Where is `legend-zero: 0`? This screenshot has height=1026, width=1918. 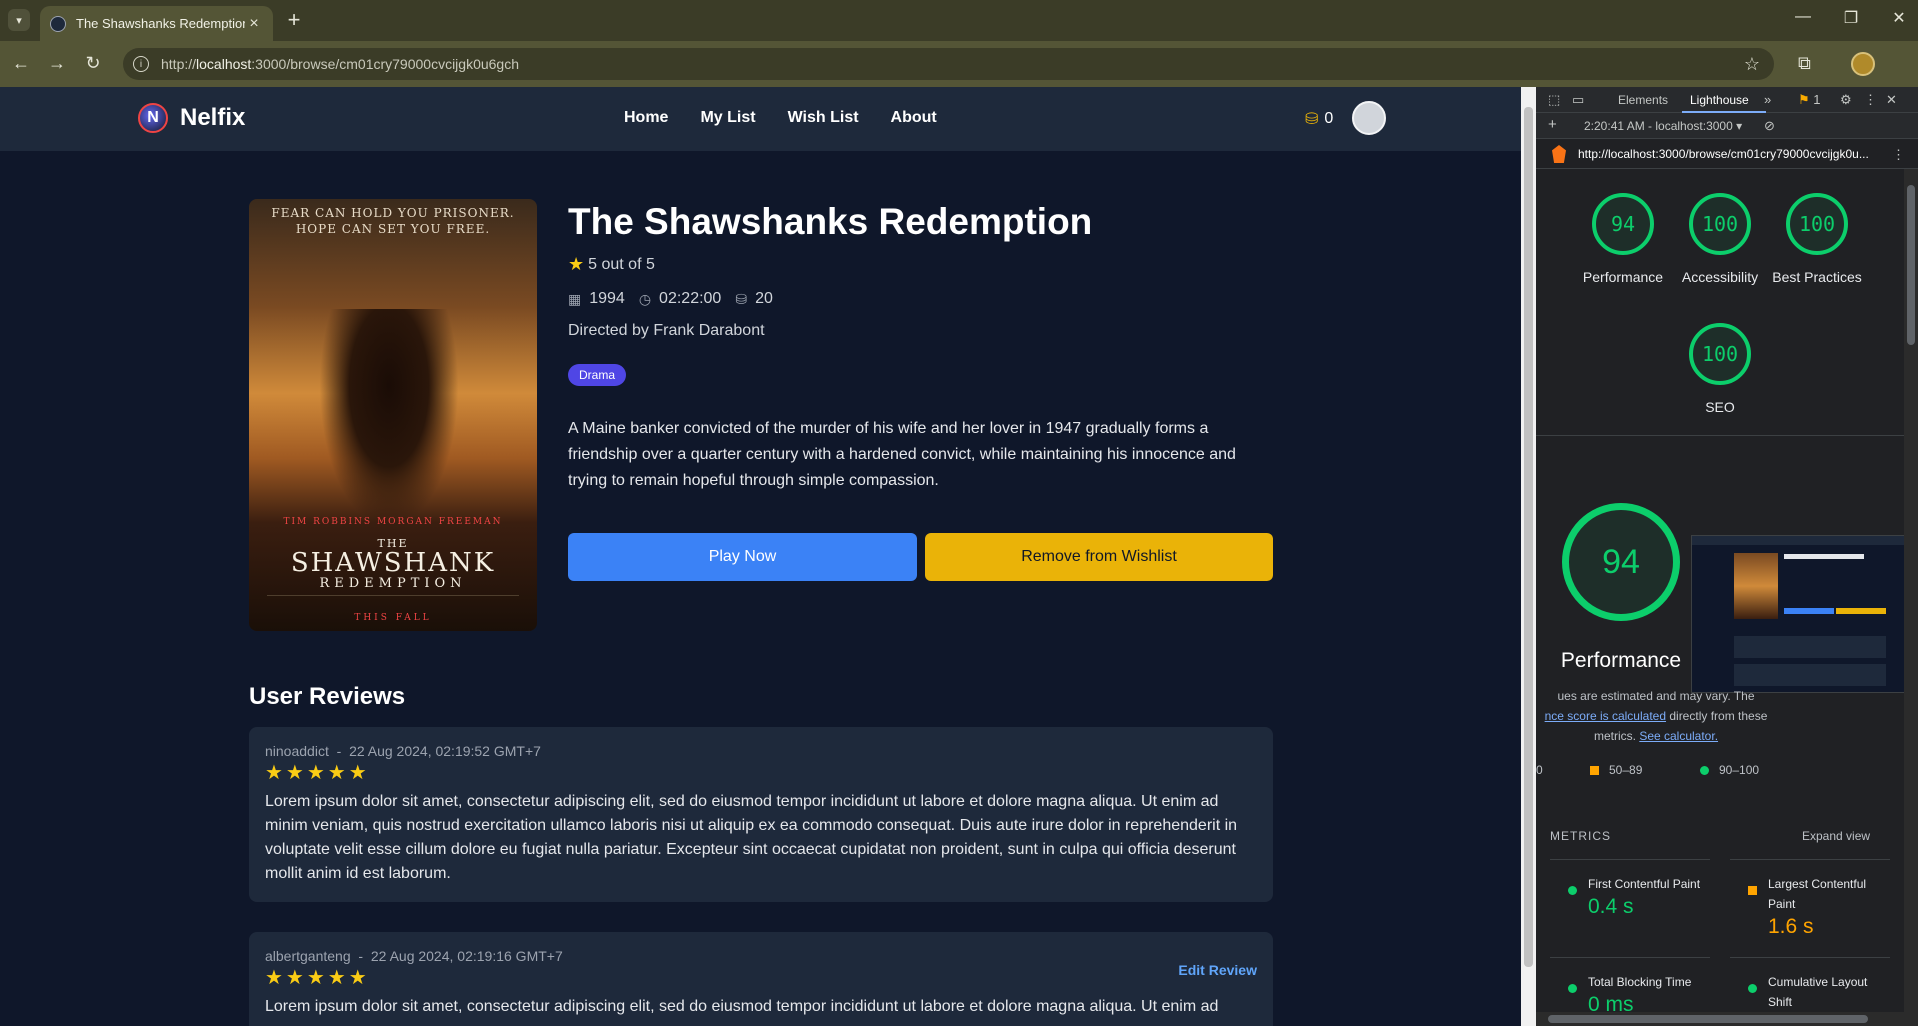 legend-zero: 0 is located at coordinates (1539, 770).